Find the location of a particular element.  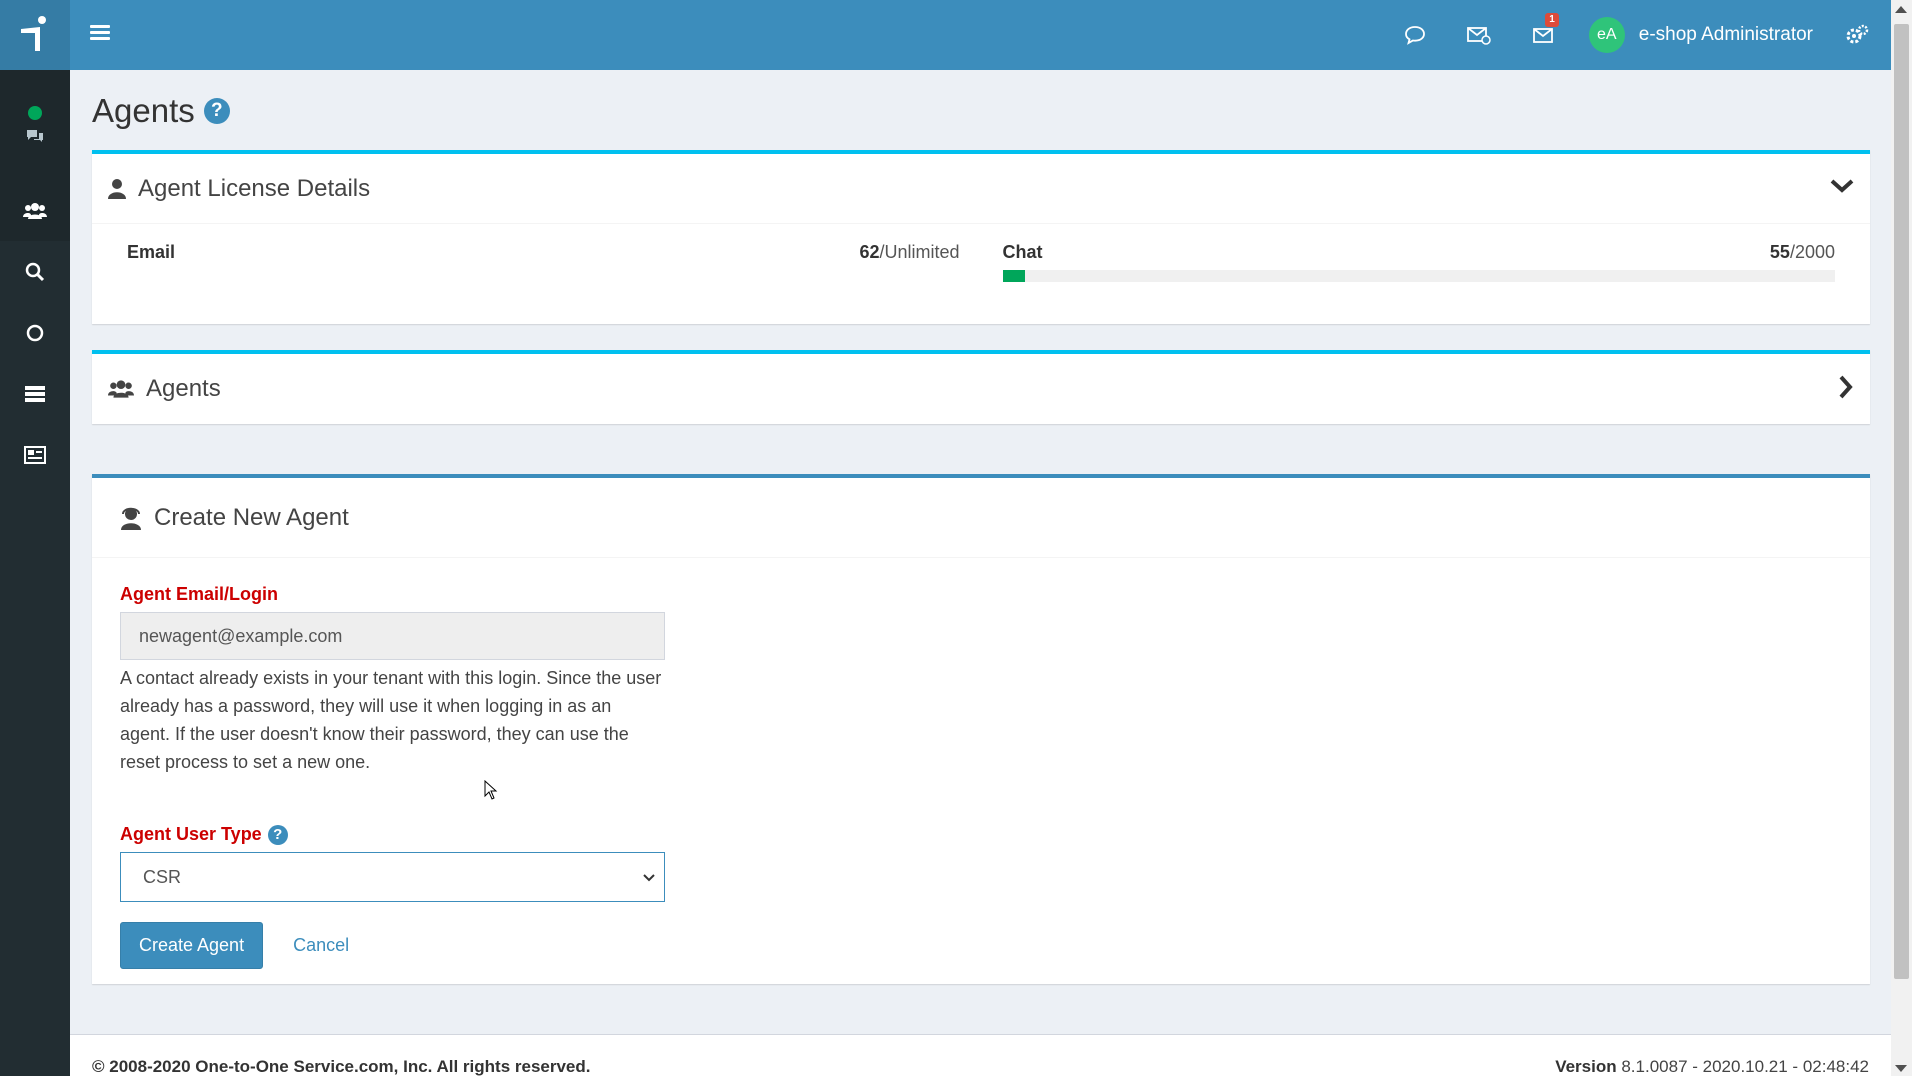

scroll-thumb is located at coordinates (1901, 501).